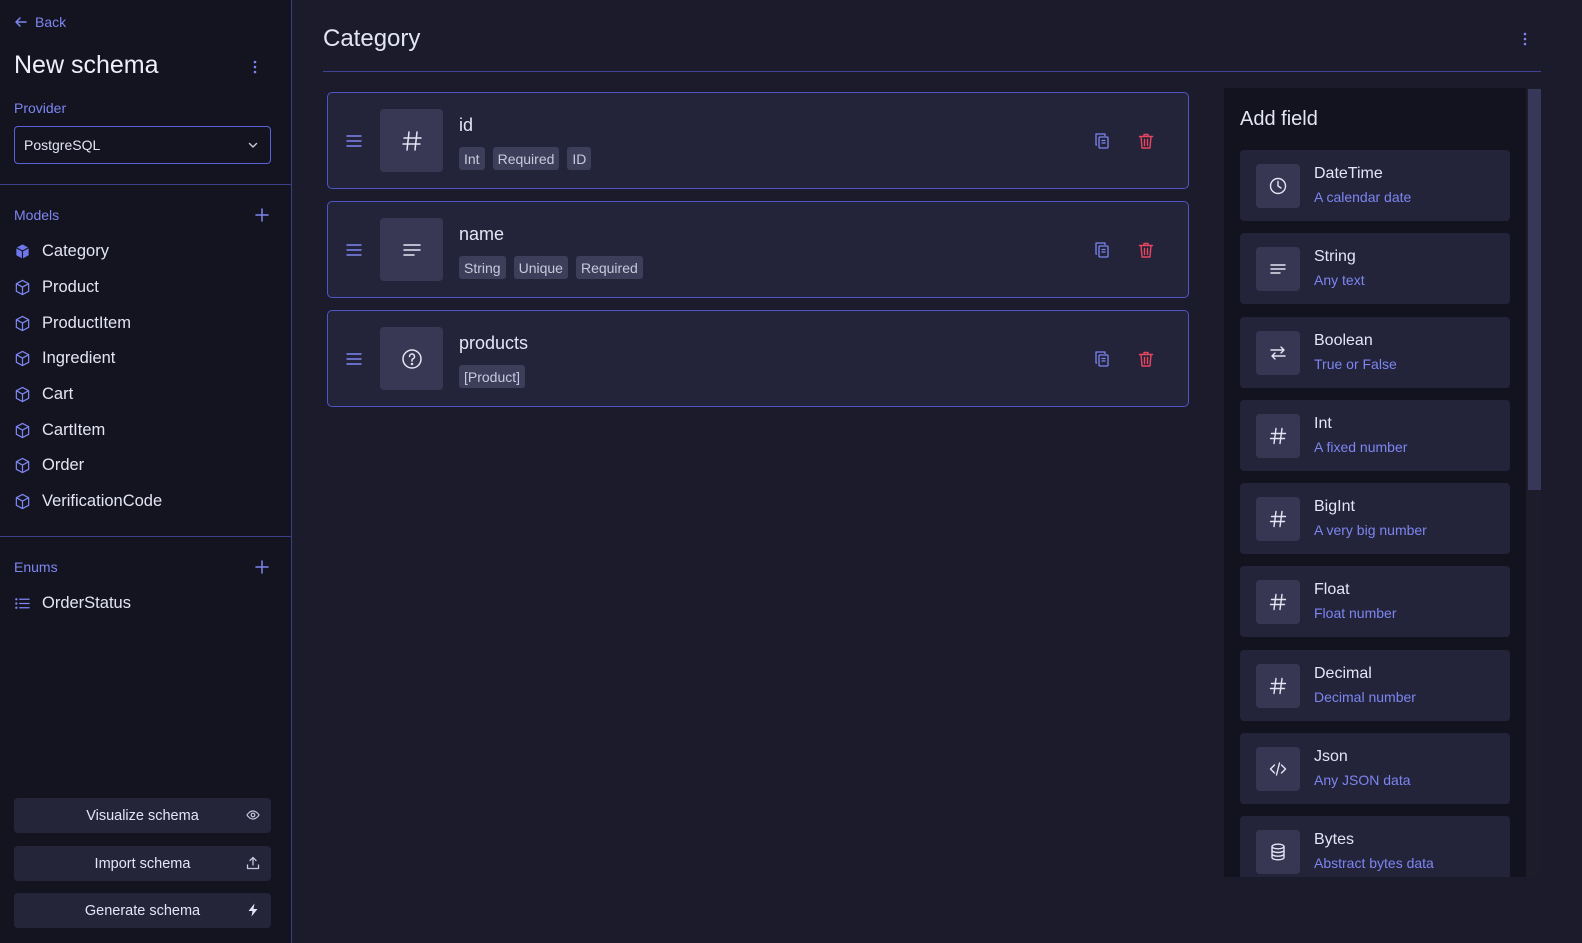  I want to click on model-label: VerificationCode, so click(102, 501).